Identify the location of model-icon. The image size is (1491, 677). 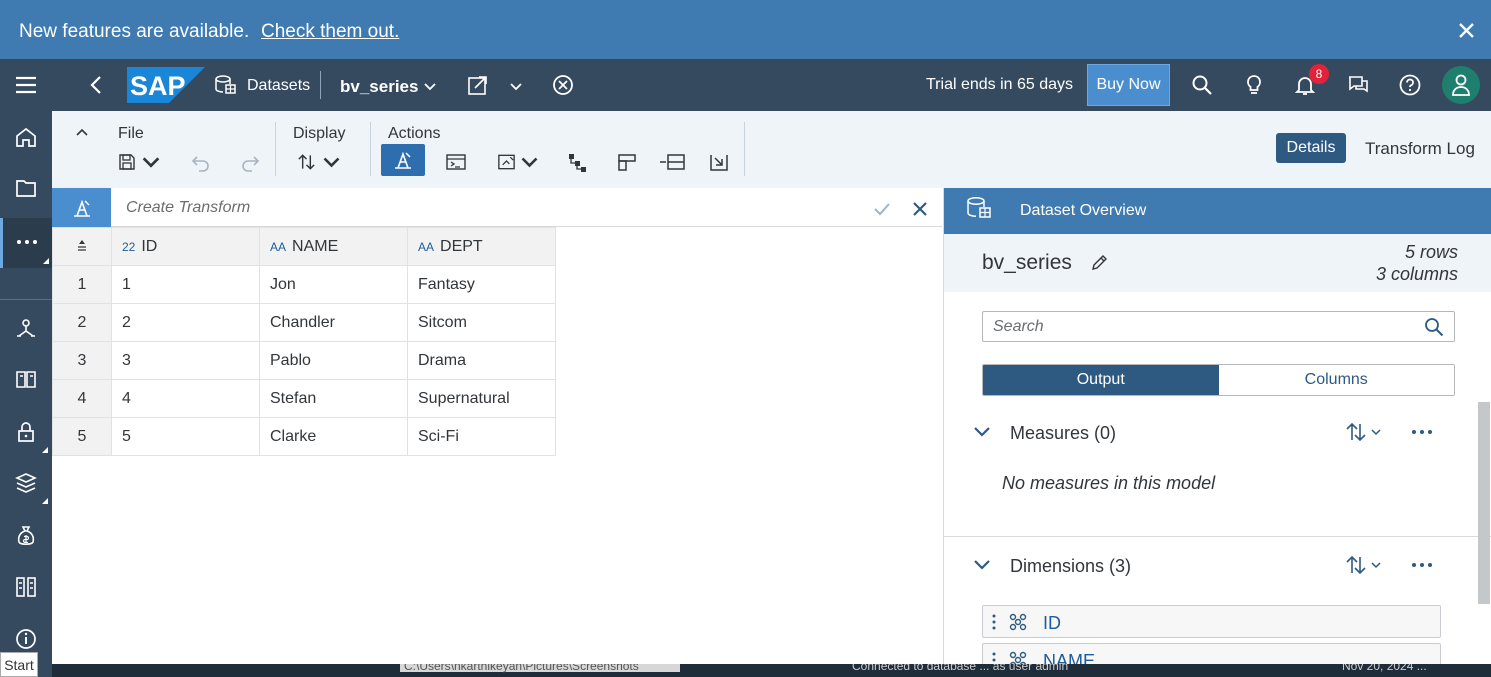
(26, 328).